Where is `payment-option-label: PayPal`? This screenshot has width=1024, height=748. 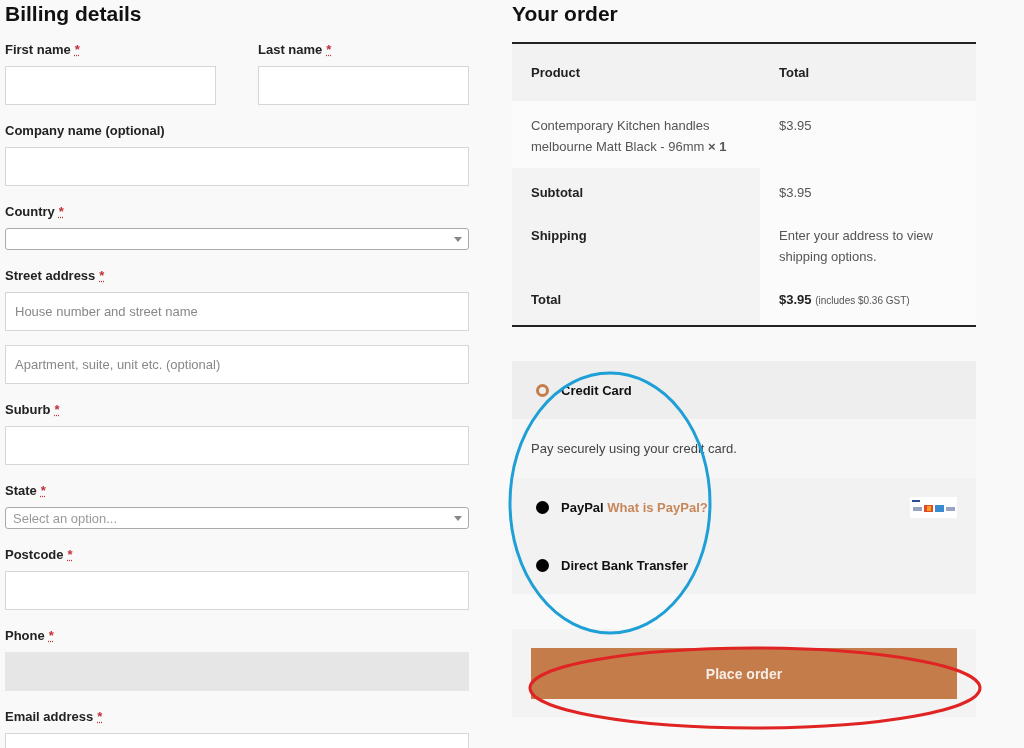
payment-option-label: PayPal is located at coordinates (582, 507).